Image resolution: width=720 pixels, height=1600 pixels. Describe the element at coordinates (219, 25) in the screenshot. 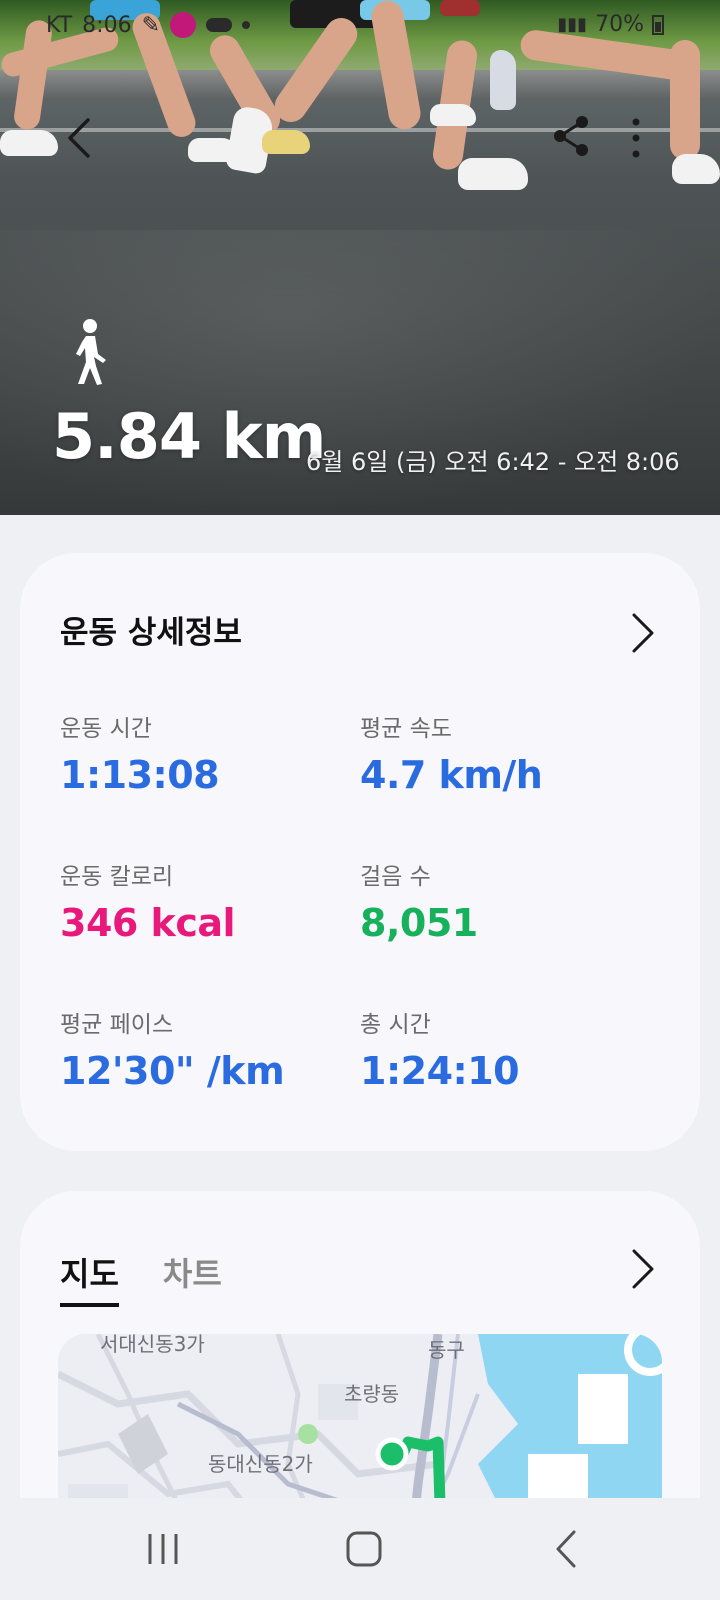

I see `cloud-icon` at that location.